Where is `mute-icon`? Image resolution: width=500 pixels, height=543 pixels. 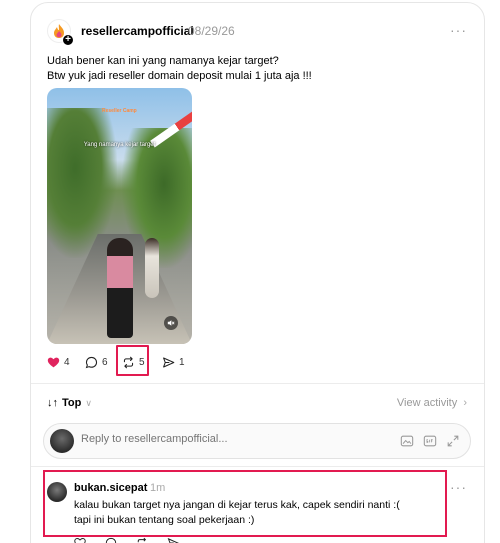
mute-icon is located at coordinates (171, 323).